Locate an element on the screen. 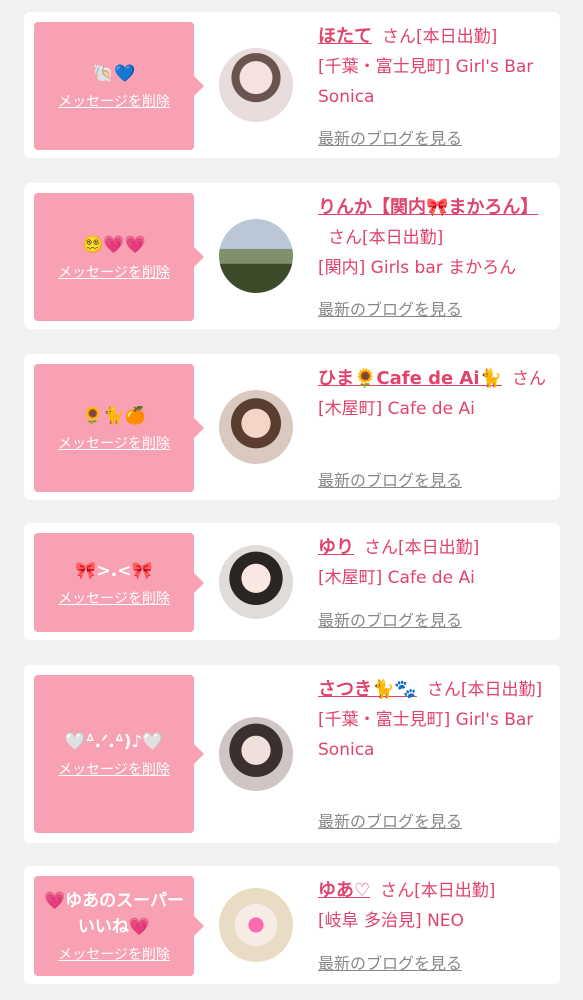 Image resolution: width=583 pixels, height=1000 pixels. user-info: ほたて さん[本日出勤] [千葉・富士見町] Girl's Bar Sonica is located at coordinates (436, 67).